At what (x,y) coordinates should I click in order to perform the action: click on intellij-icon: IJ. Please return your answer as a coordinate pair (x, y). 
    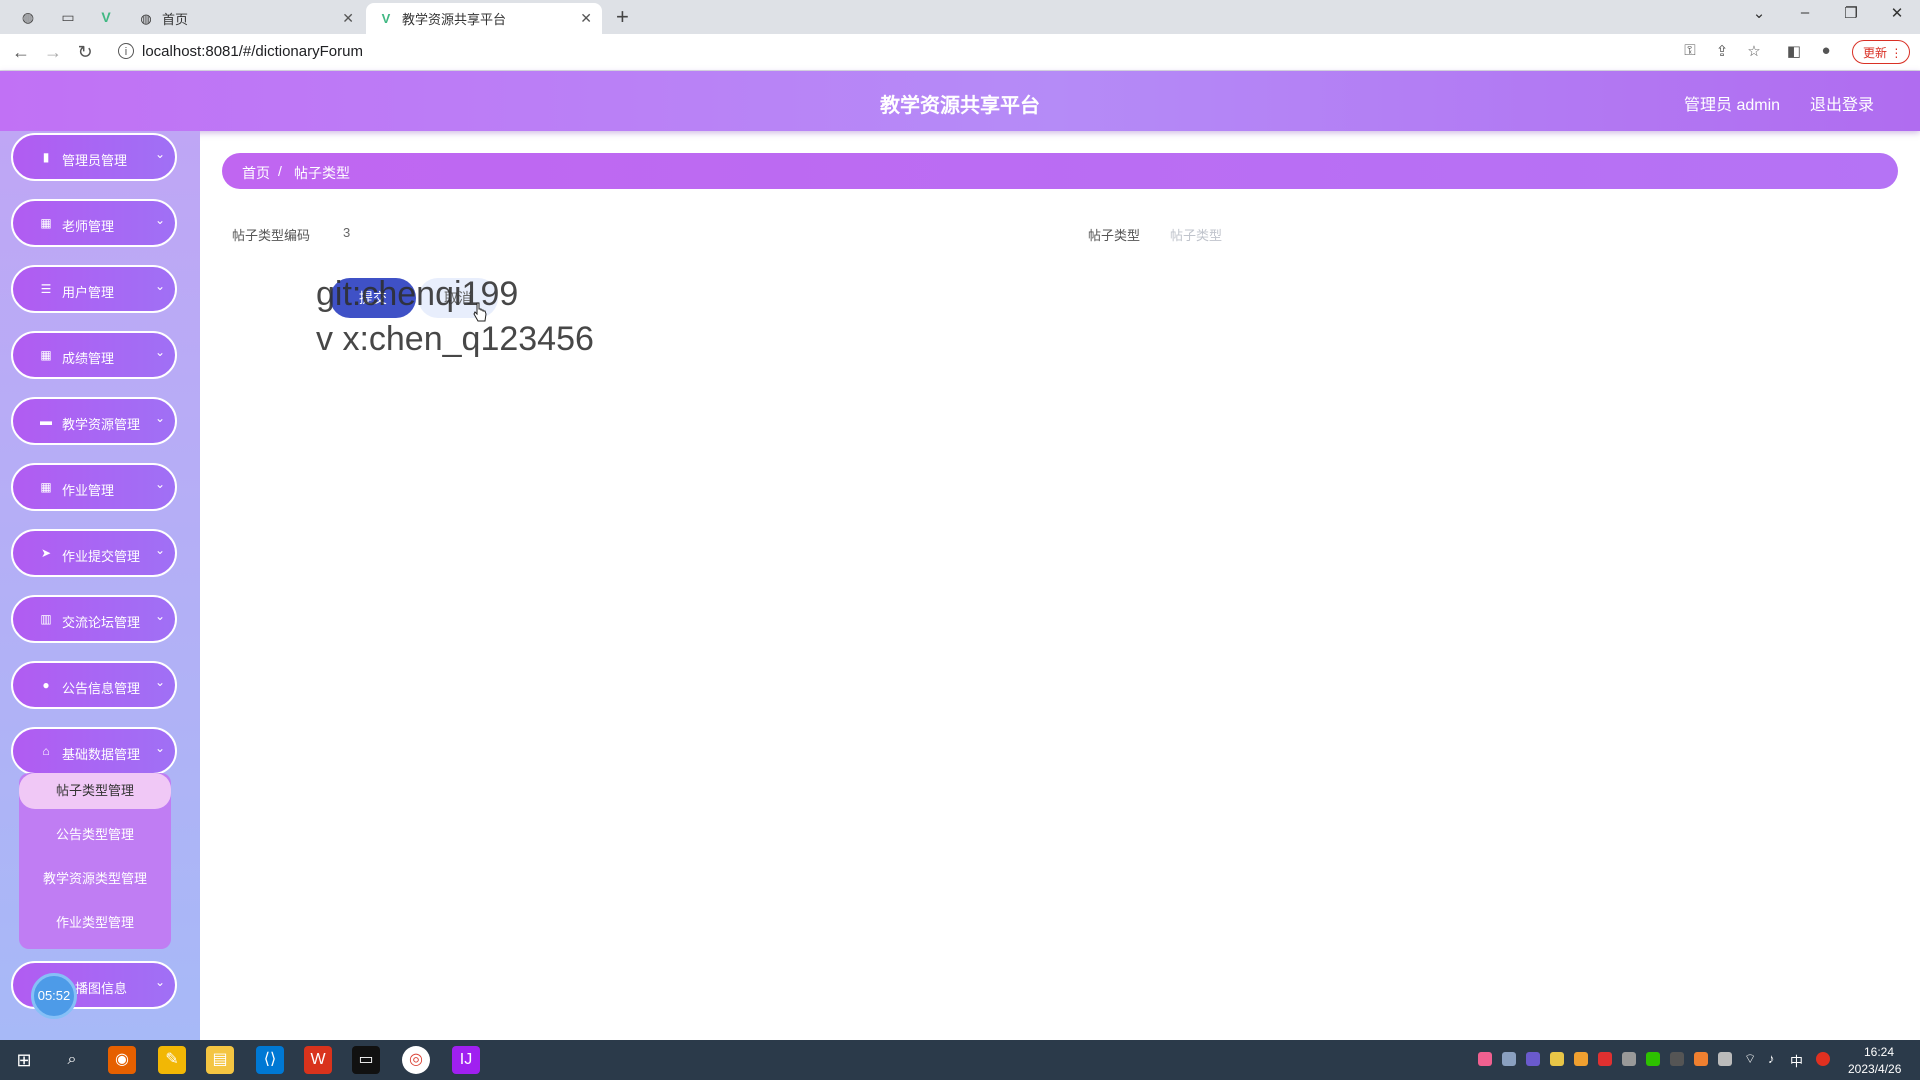
    Looking at the image, I should click on (466, 1060).